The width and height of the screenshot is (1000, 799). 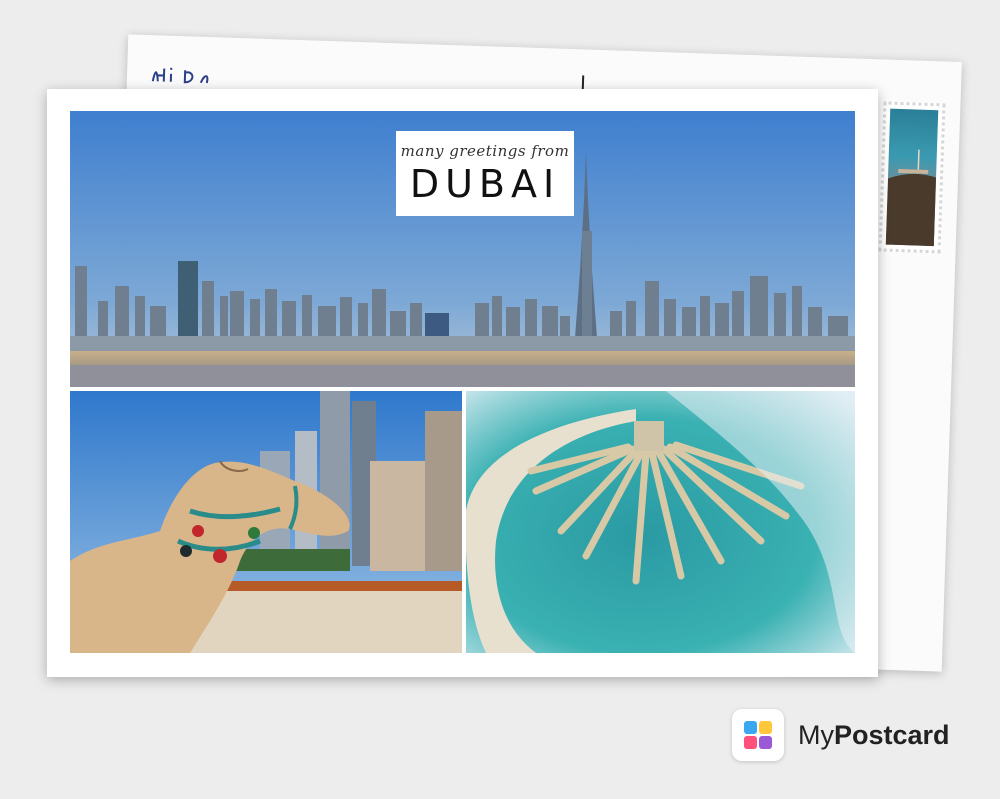 What do you see at coordinates (485, 184) in the screenshot?
I see `city-title: DUBAI` at bounding box center [485, 184].